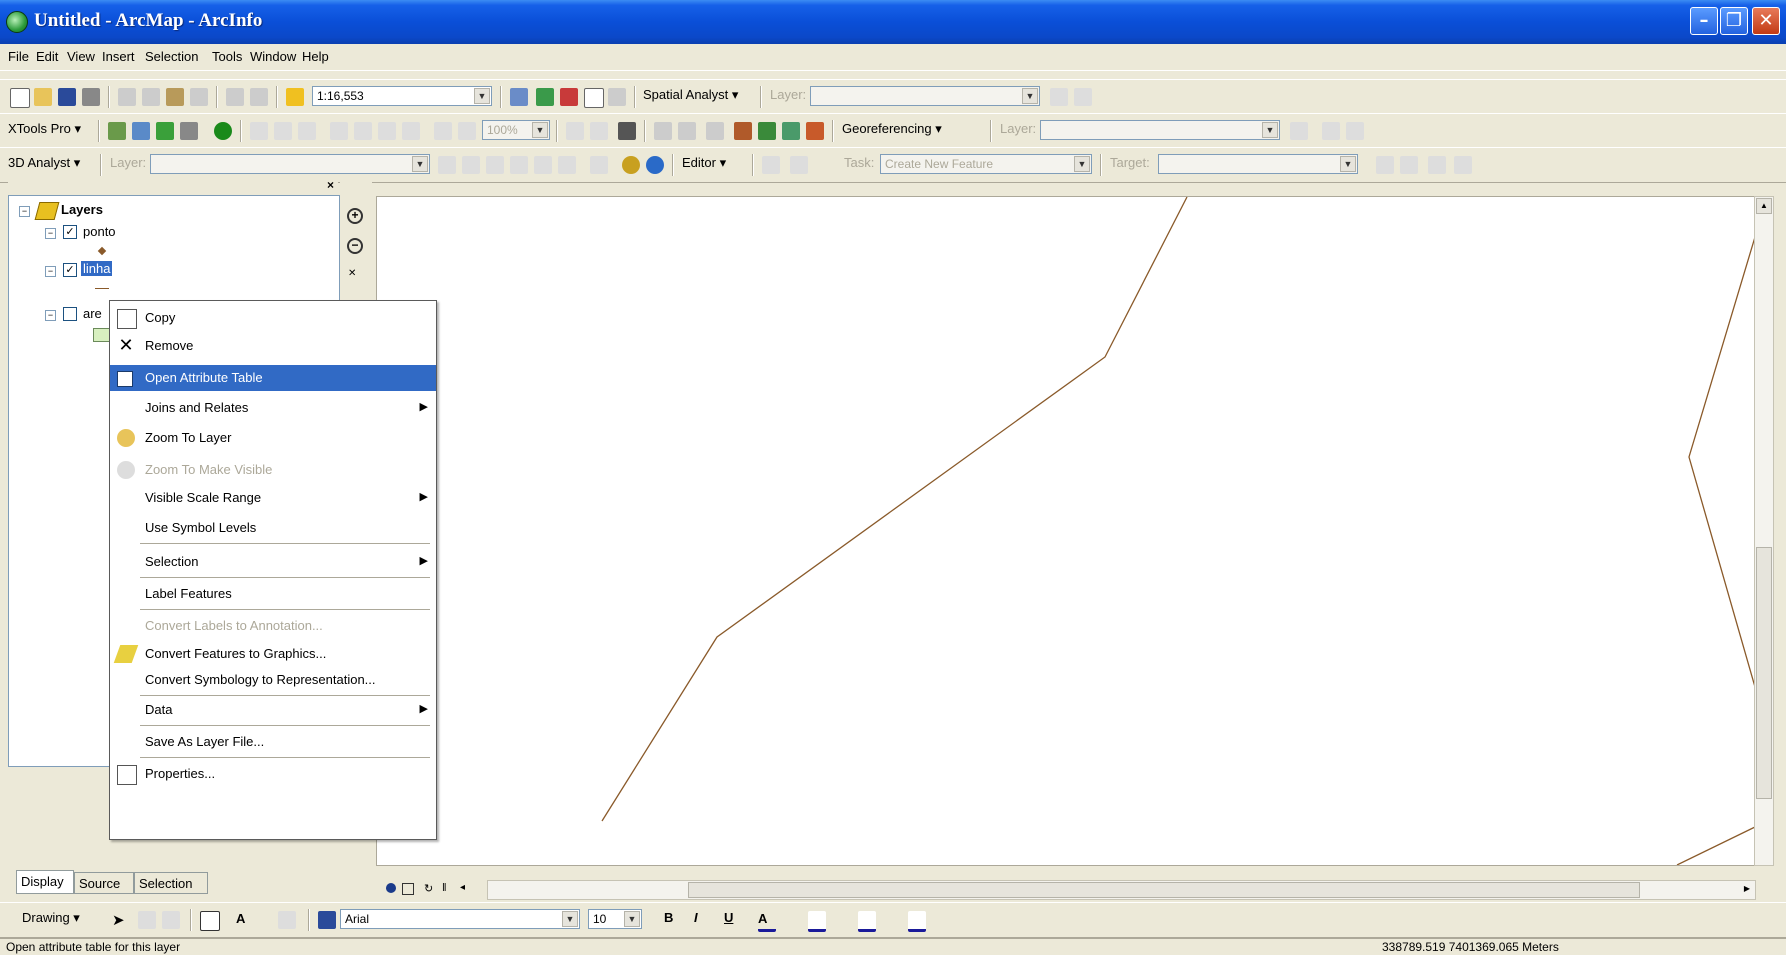  What do you see at coordinates (273, 470) in the screenshot?
I see `menu-item-zoom-to-make-visible: Zoom To Make Visible` at bounding box center [273, 470].